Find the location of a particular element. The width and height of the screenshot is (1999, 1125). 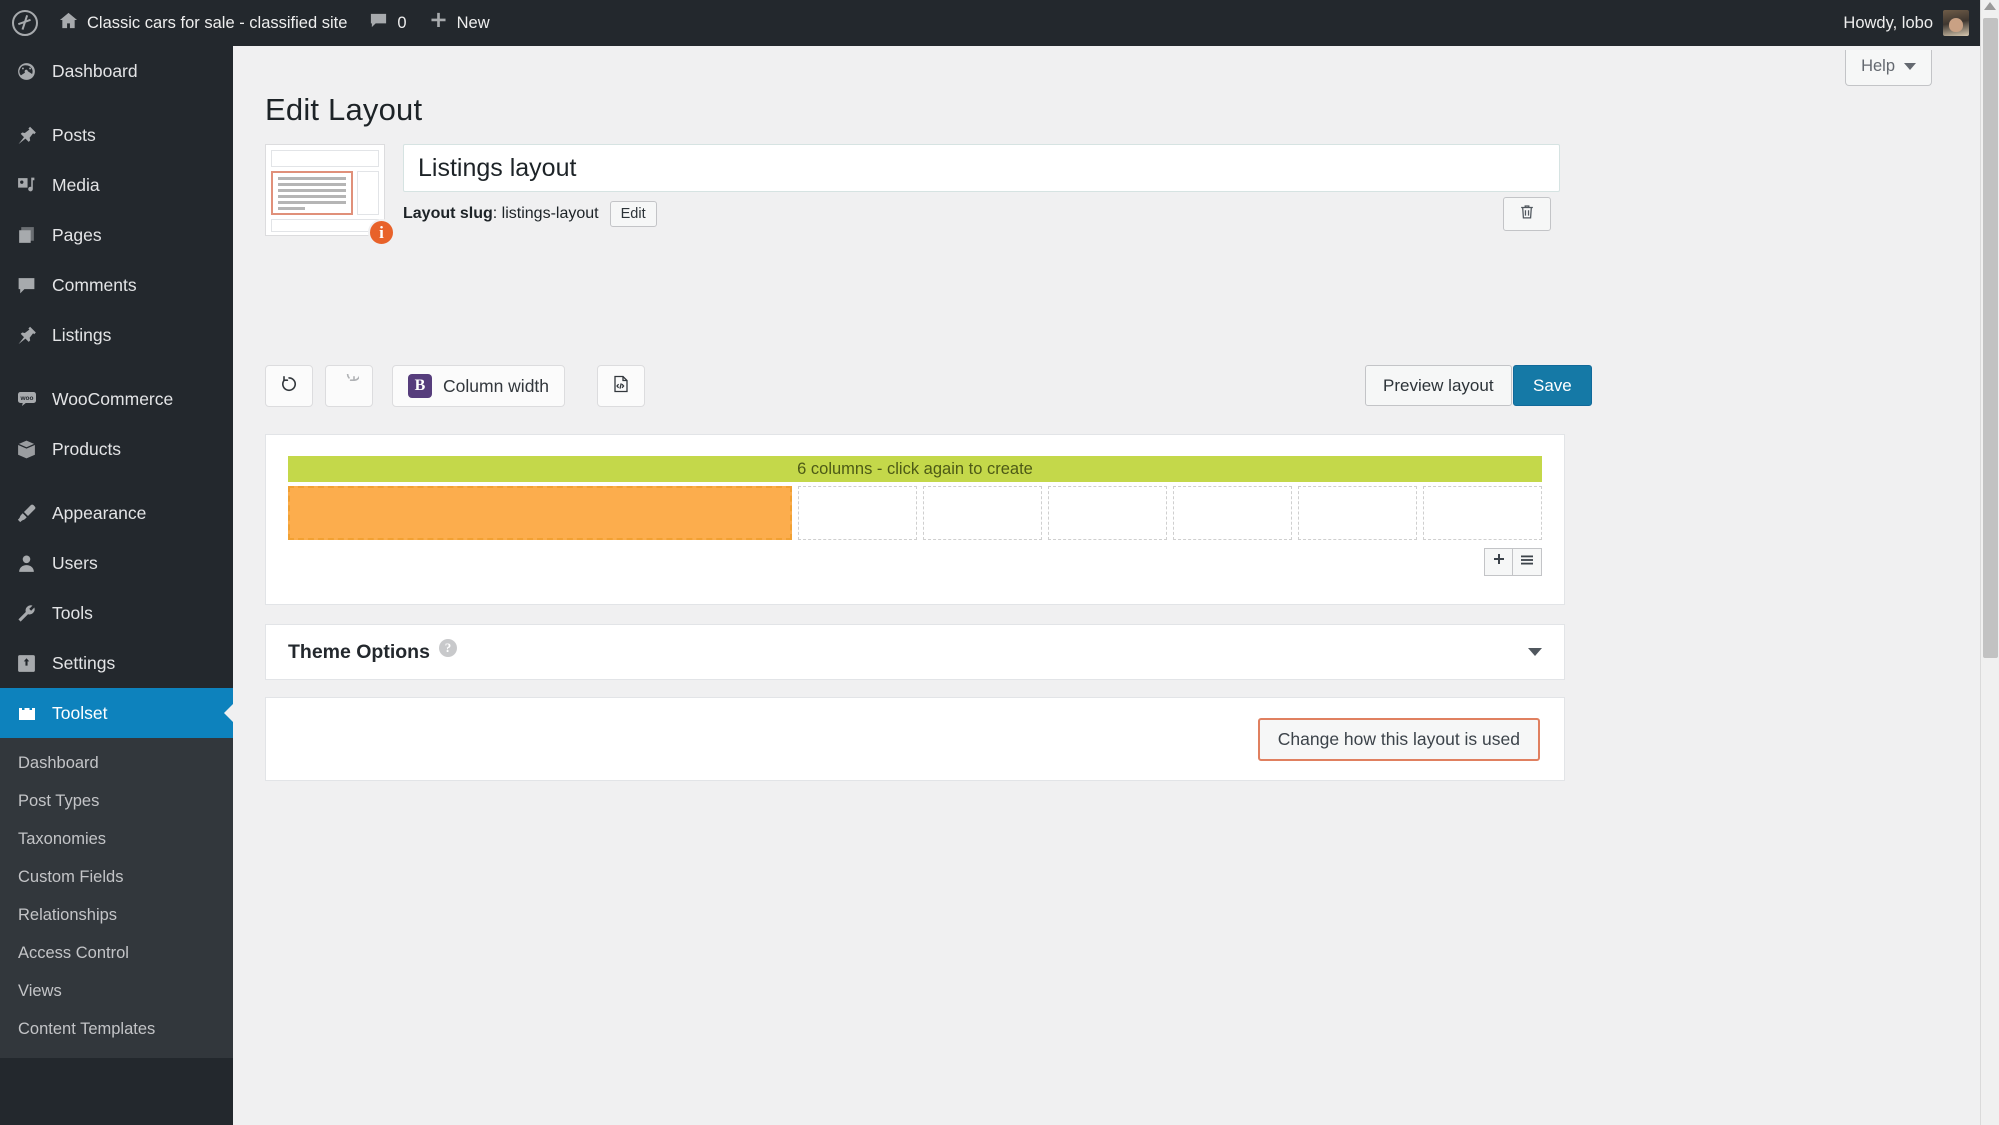

help-button: Help is located at coordinates (1888, 68).